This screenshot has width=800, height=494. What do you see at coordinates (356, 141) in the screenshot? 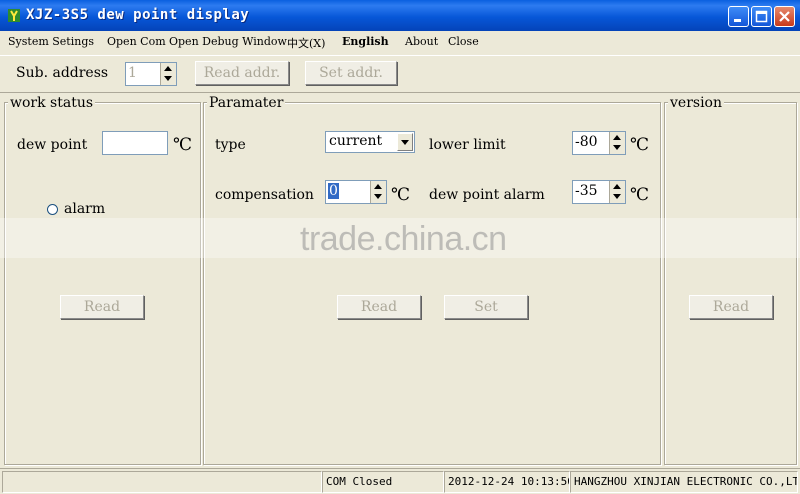
I see `type-value: current` at bounding box center [356, 141].